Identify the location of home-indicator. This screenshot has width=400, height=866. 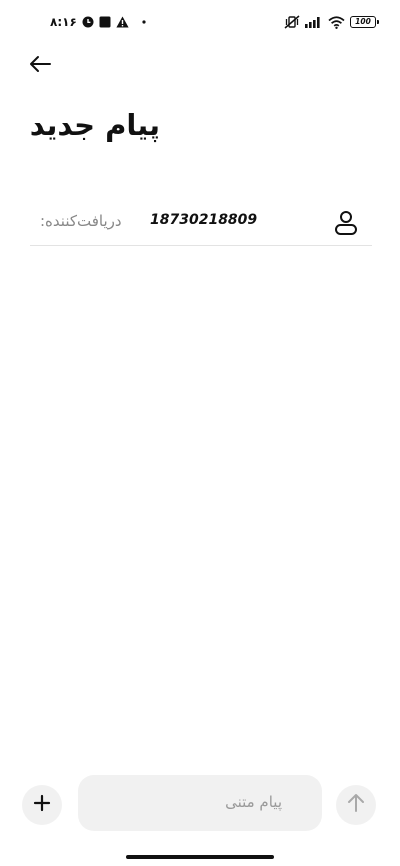
(200, 857).